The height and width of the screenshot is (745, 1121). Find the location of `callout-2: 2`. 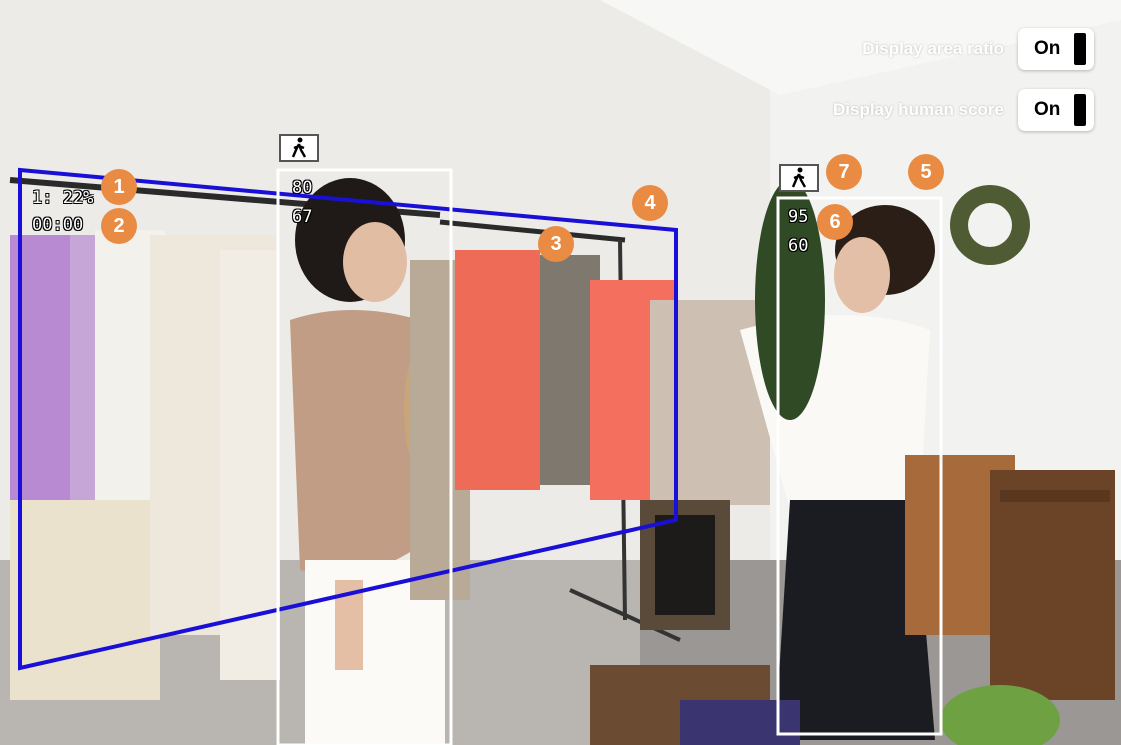

callout-2: 2 is located at coordinates (119, 226).